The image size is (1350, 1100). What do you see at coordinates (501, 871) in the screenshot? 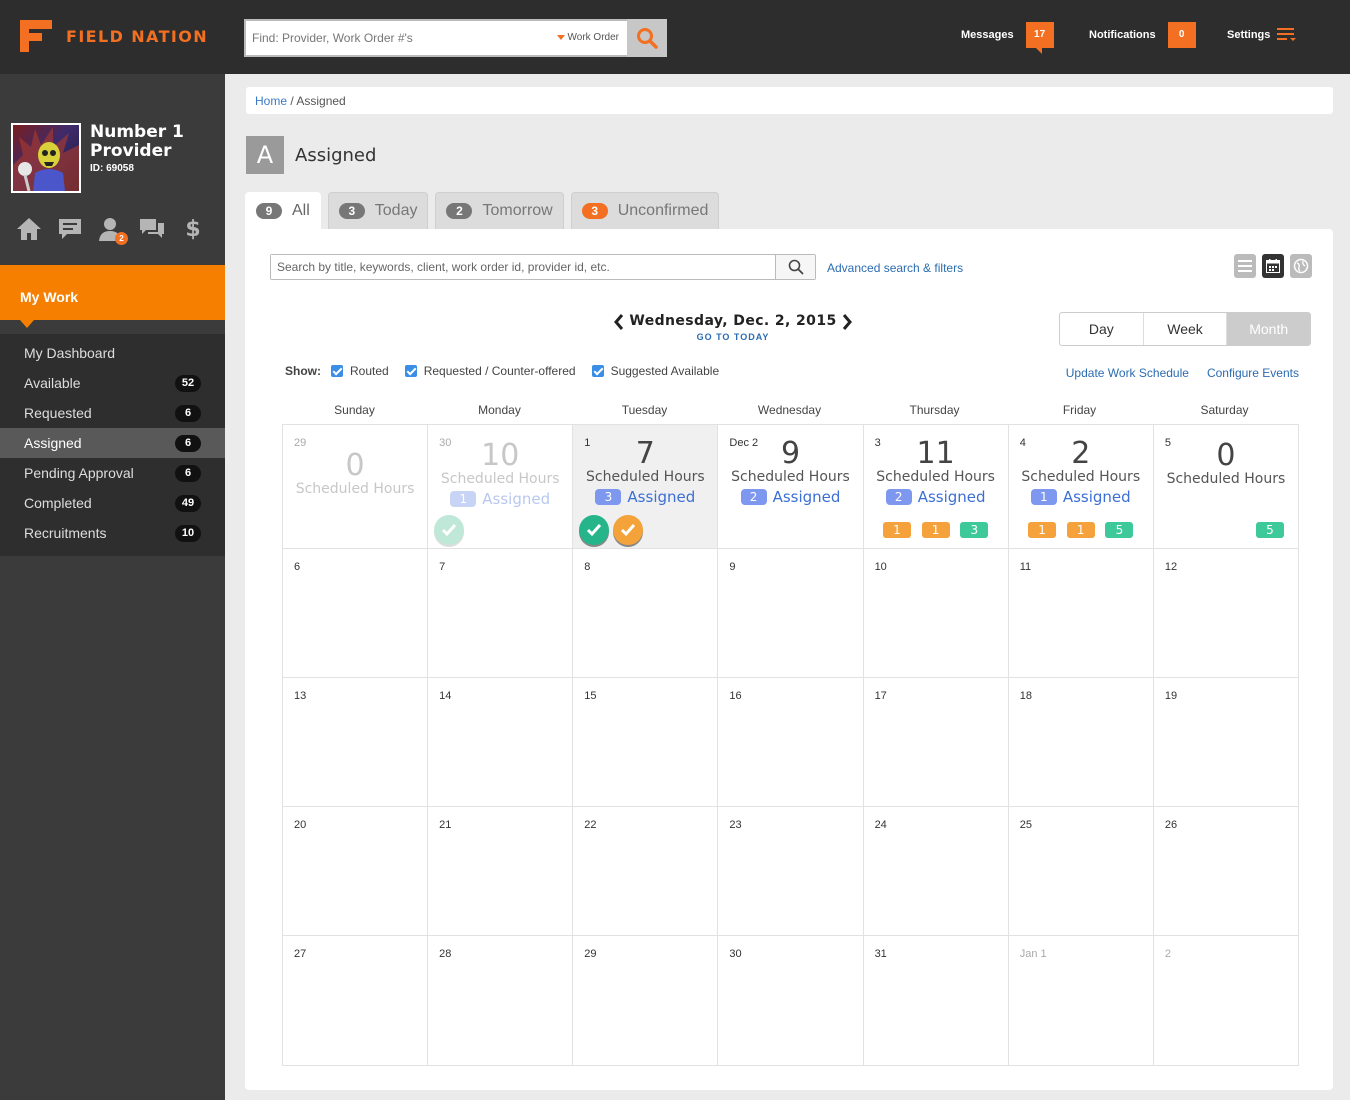
I see `calendar-day-cell: 21` at bounding box center [501, 871].